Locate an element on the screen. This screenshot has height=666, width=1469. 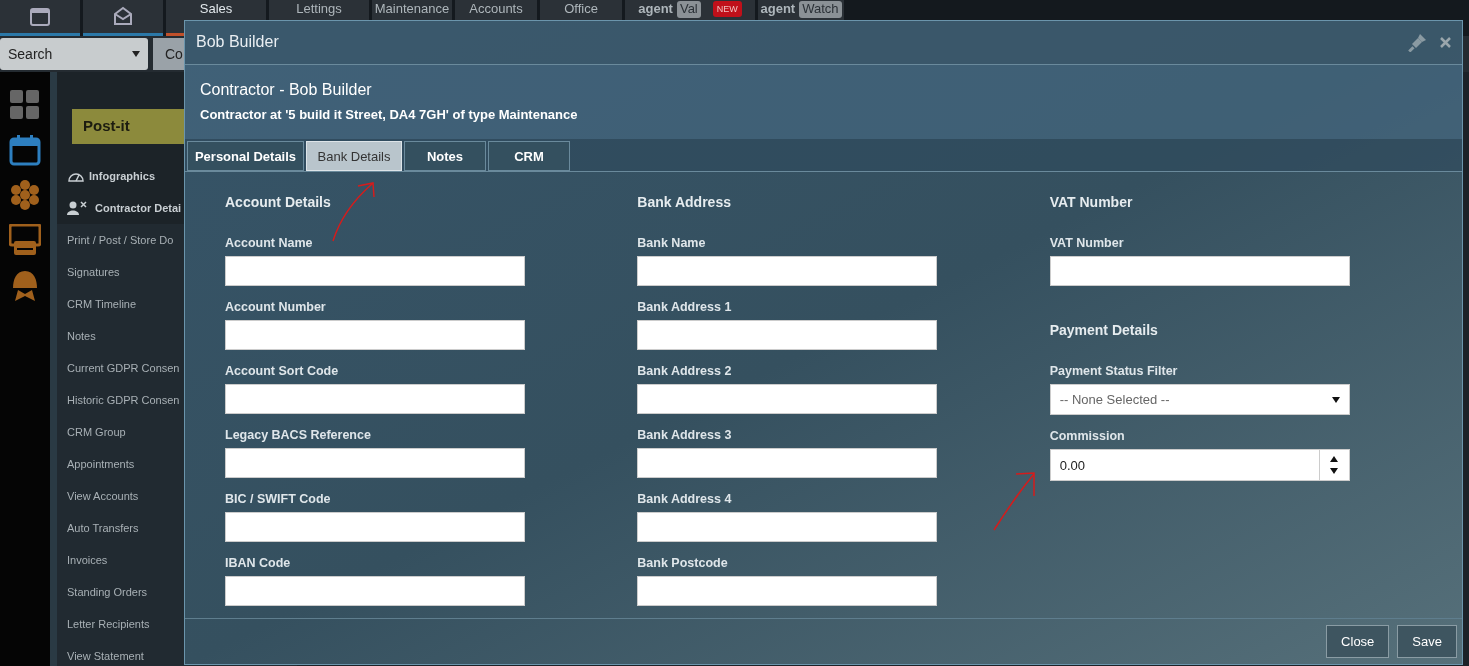
search-value: Search is located at coordinates (30, 54).